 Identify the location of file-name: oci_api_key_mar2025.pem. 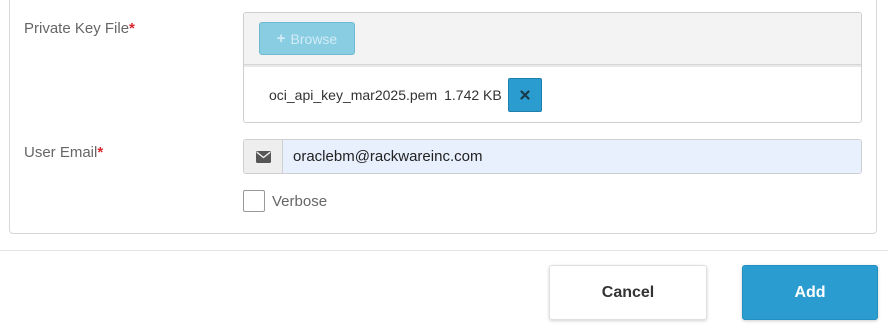
(353, 95).